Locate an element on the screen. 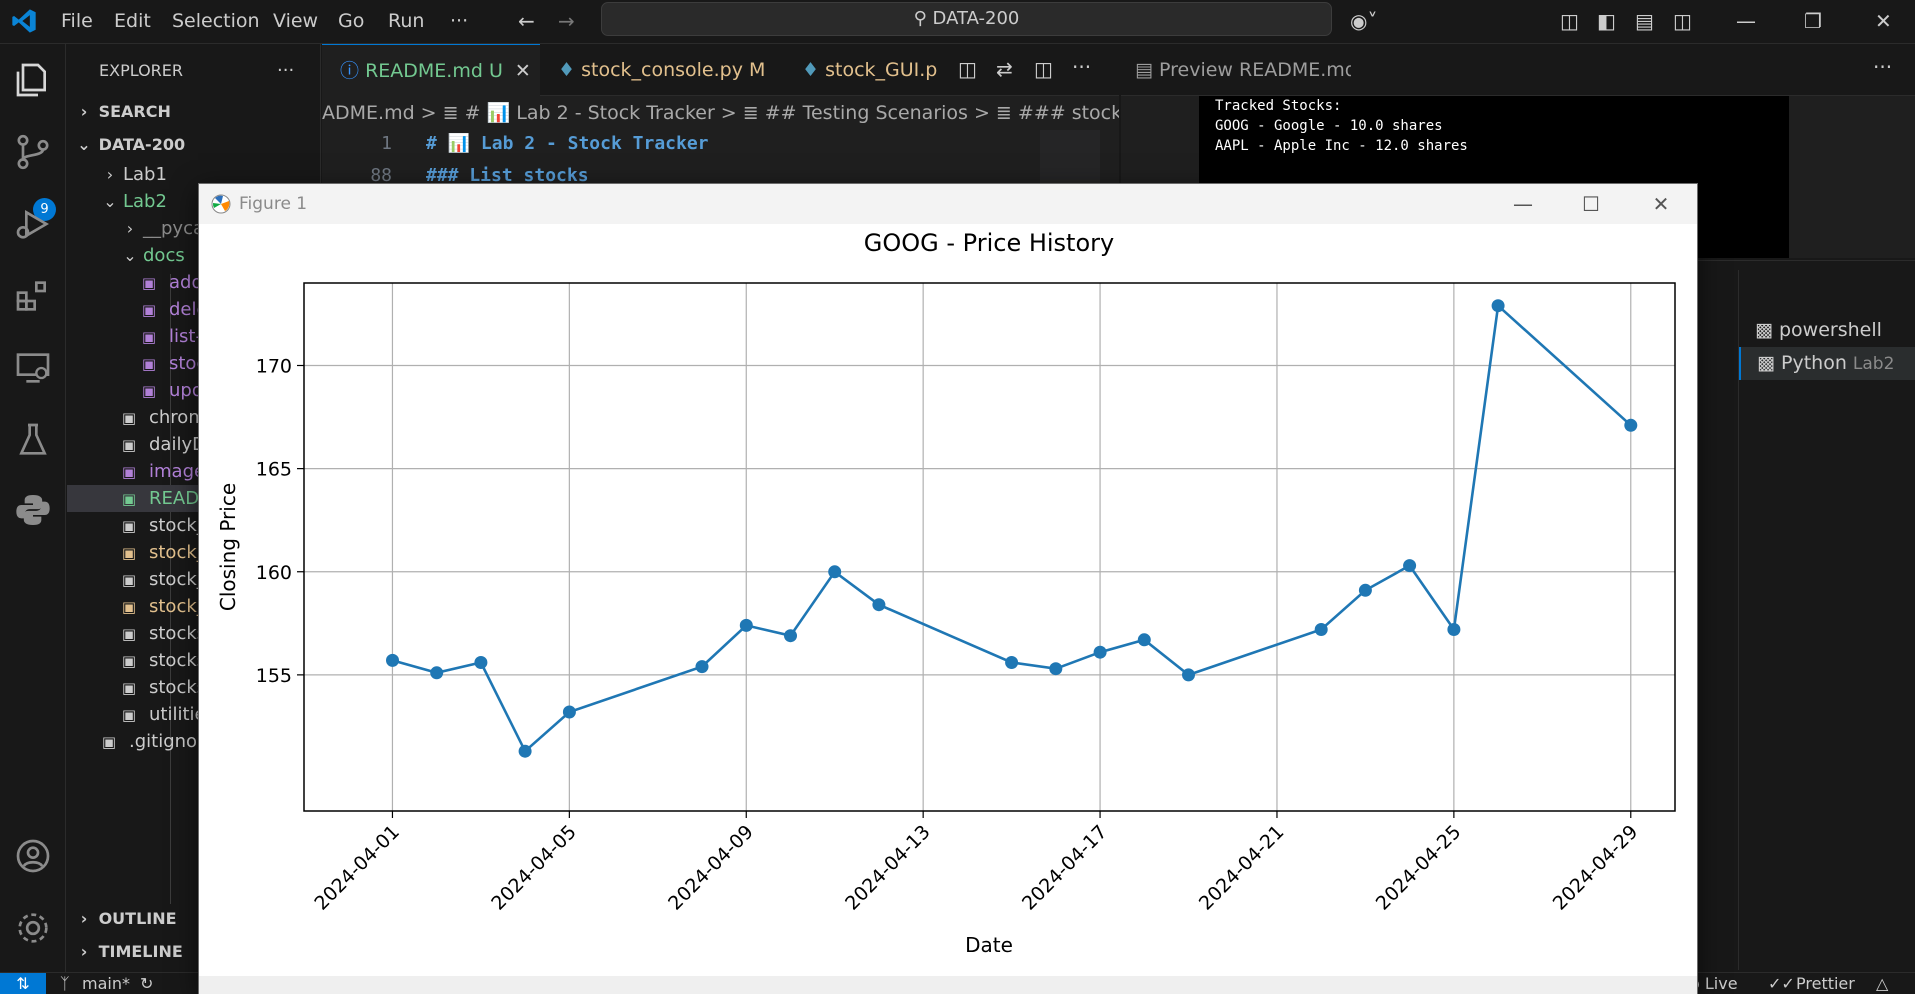 This screenshot has height=994, width=1915. menu-more: ··· is located at coordinates (459, 21).